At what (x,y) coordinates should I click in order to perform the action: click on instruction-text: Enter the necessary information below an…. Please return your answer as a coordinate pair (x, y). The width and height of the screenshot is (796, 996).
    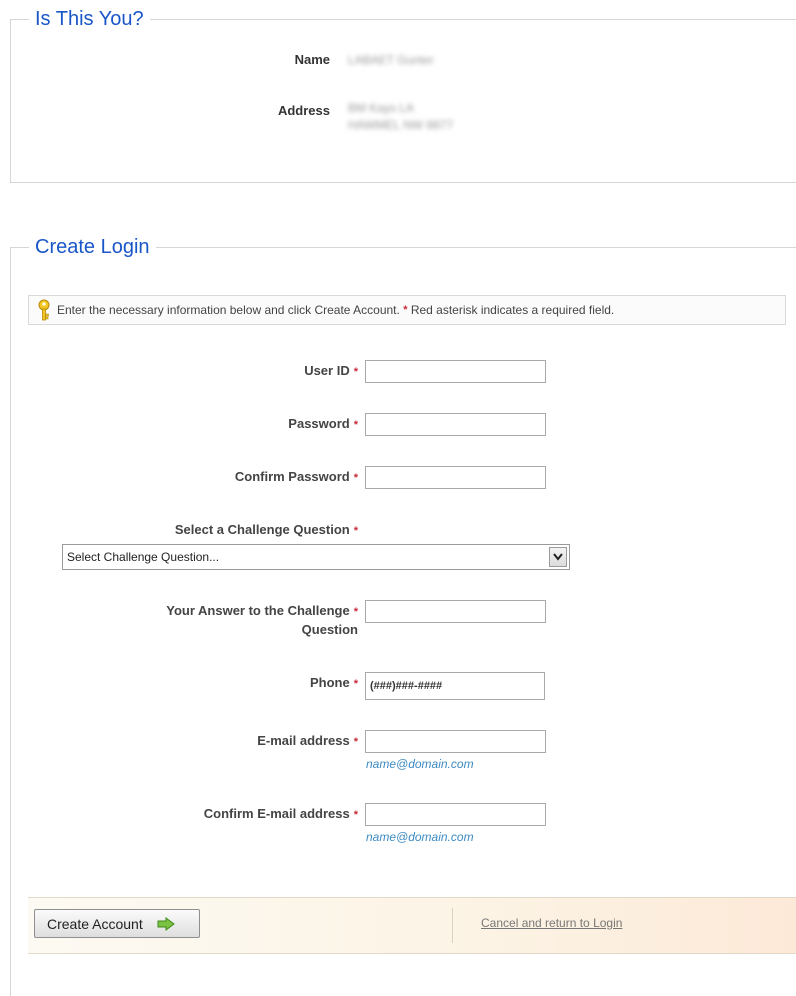
    Looking at the image, I should click on (228, 310).